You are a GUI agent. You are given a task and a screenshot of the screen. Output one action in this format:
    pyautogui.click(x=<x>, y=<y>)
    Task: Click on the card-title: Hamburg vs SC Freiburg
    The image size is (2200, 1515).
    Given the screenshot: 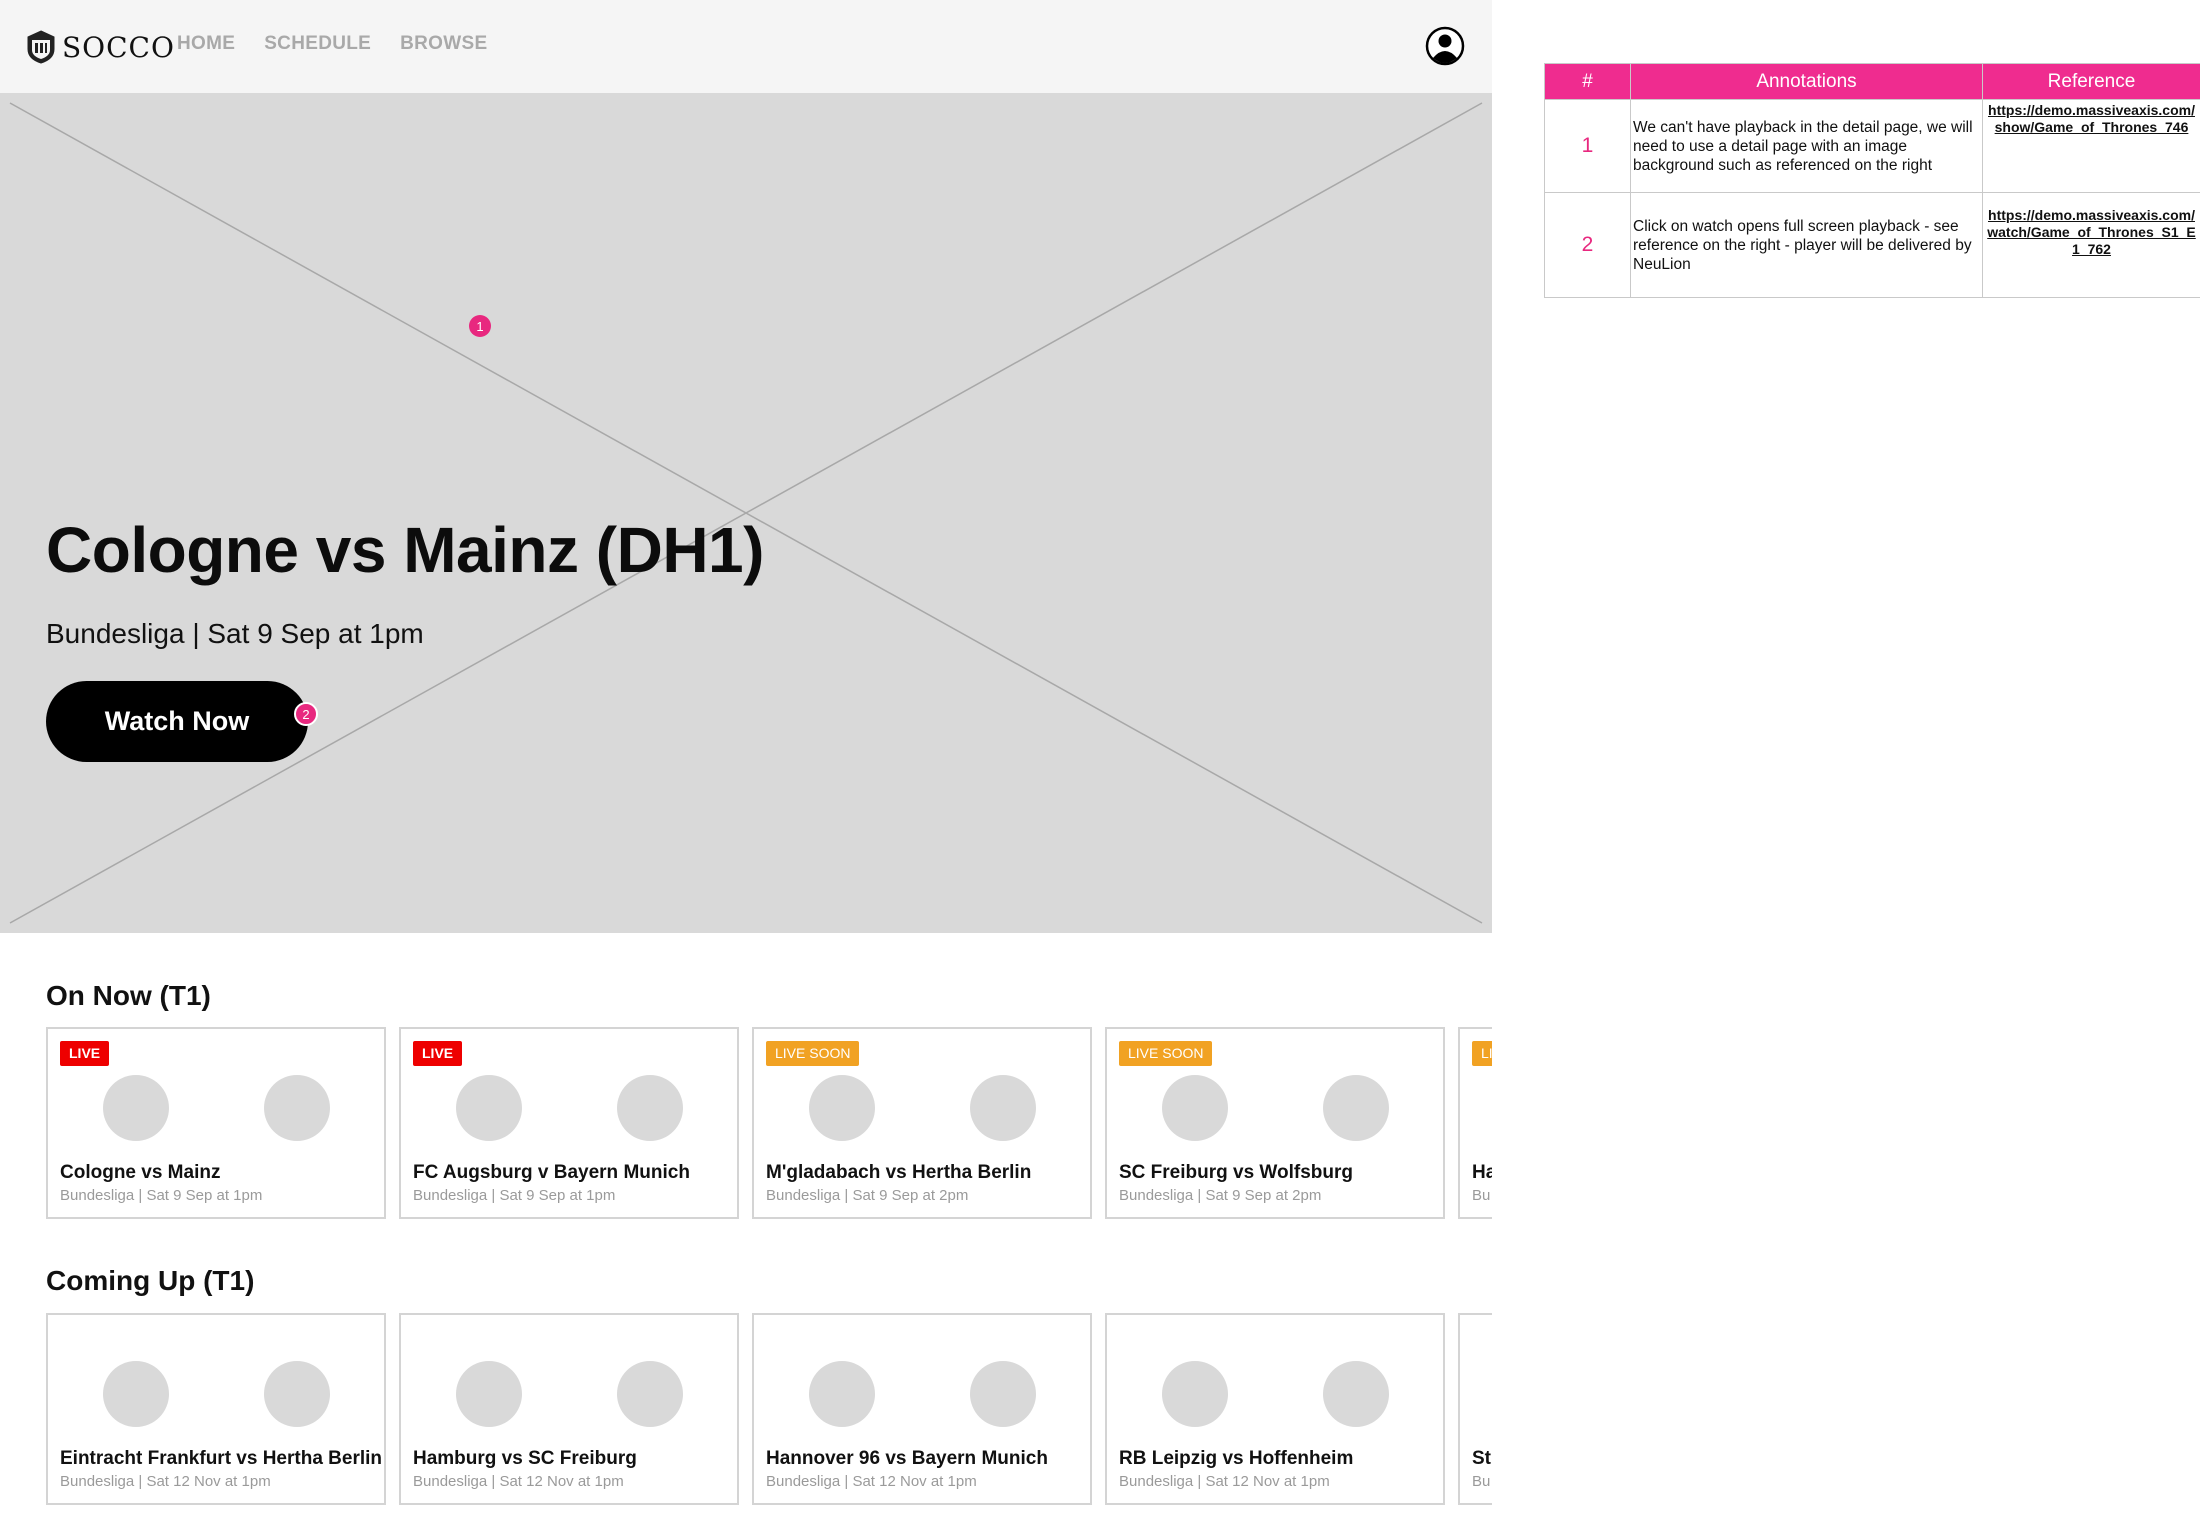 What is the action you would take?
    pyautogui.click(x=525, y=1458)
    